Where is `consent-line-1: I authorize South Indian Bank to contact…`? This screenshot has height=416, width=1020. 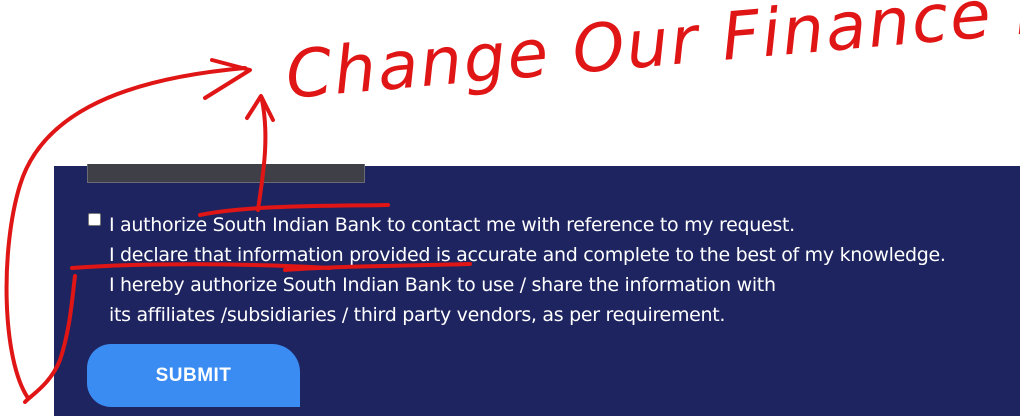 consent-line-1: I authorize South Indian Bank to contact… is located at coordinates (452, 225).